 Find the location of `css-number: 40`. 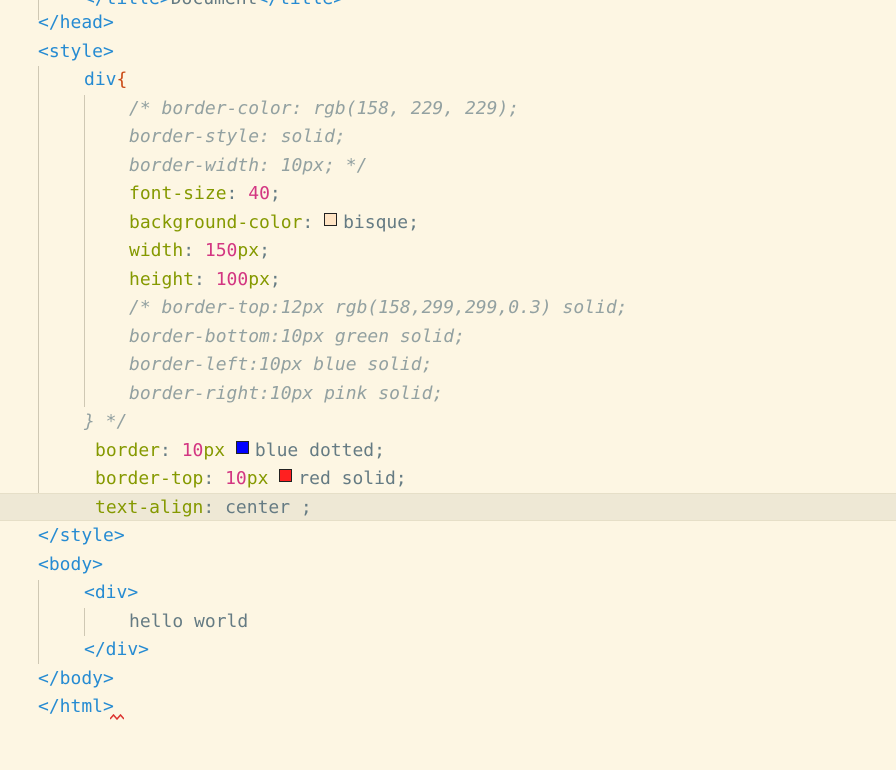

css-number: 40 is located at coordinates (259, 193).